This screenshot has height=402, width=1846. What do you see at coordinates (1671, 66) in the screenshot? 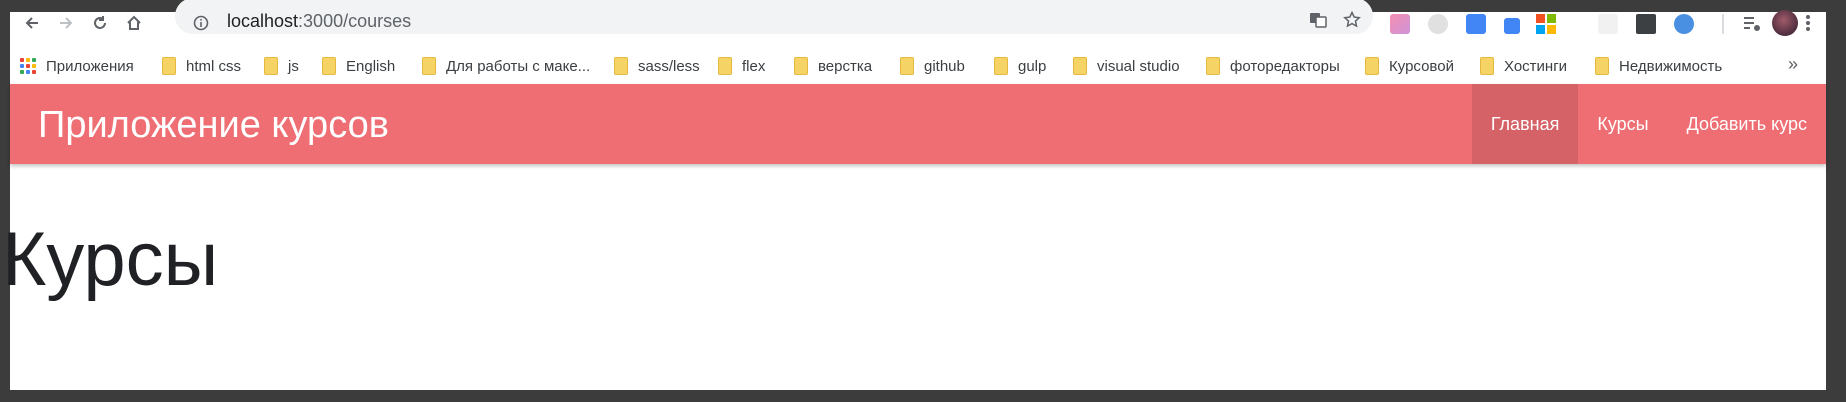
I see `bookmark-label: Недвижимость` at bounding box center [1671, 66].